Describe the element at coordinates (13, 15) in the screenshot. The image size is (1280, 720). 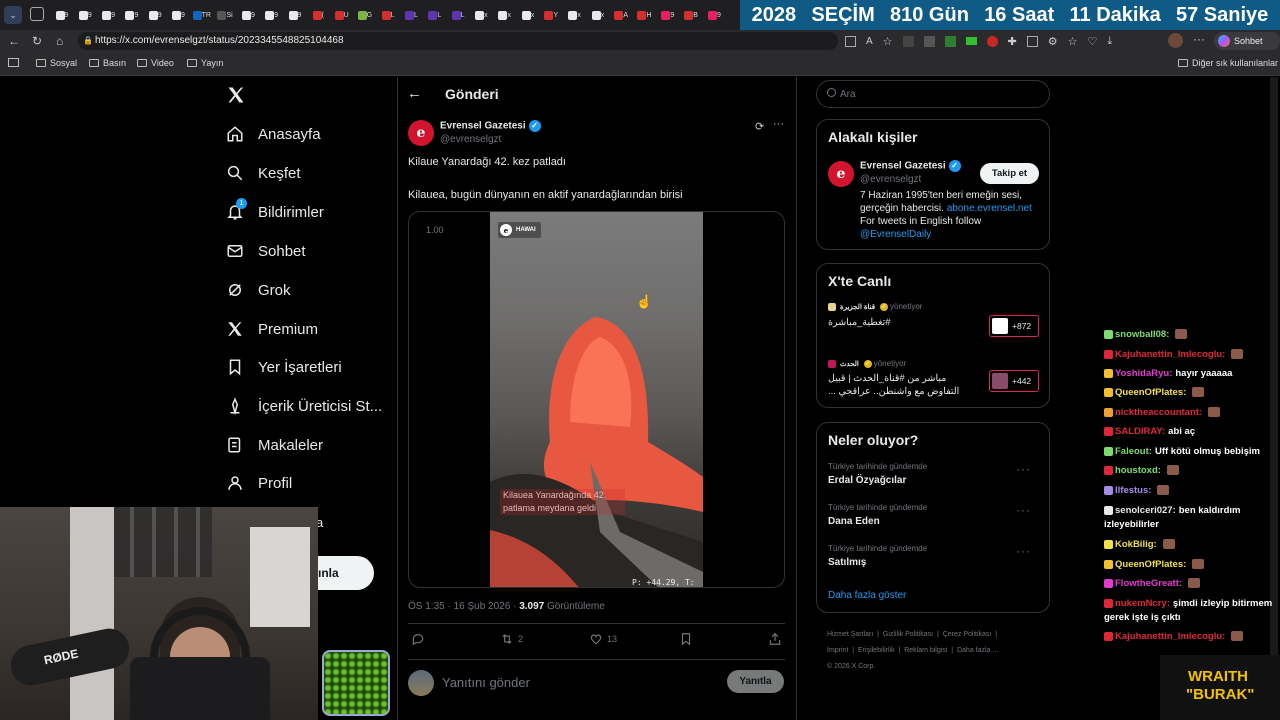
I see `tab-actions-button: ⌄` at that location.